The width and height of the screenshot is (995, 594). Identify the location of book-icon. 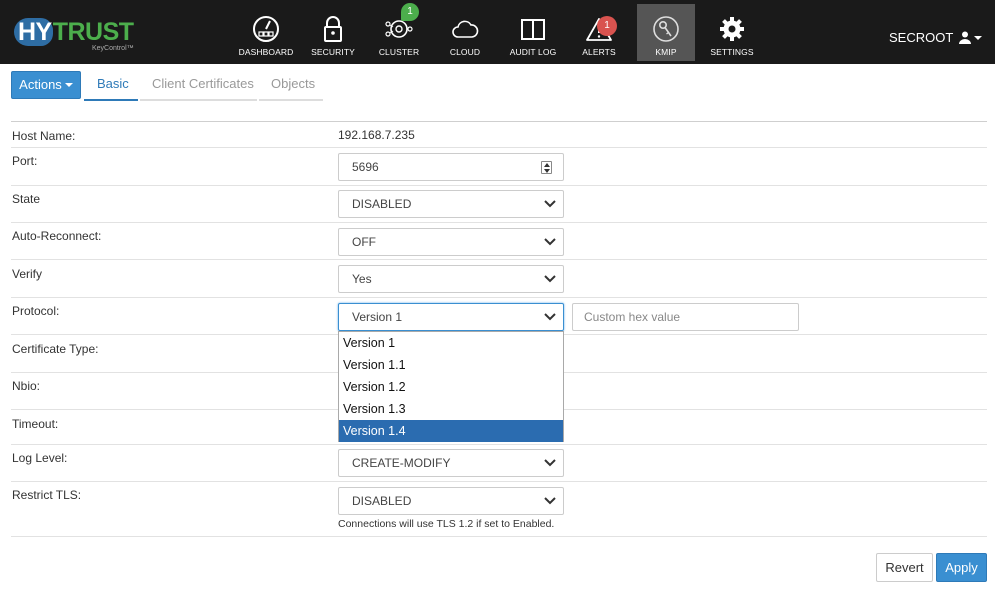
(533, 29).